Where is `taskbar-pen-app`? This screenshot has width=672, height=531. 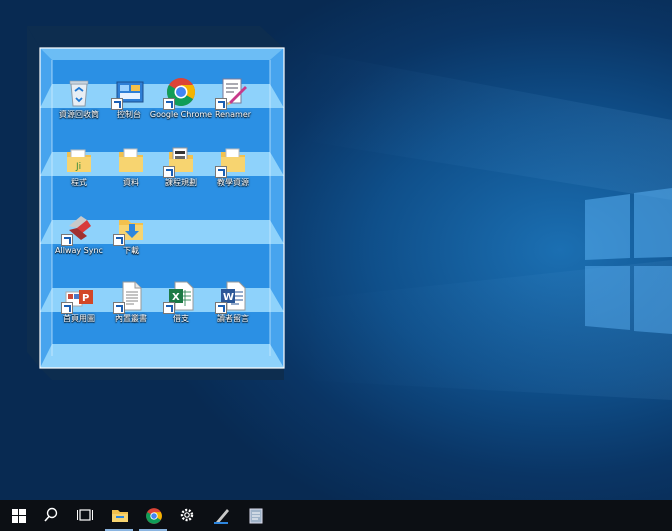 taskbar-pen-app is located at coordinates (221, 515).